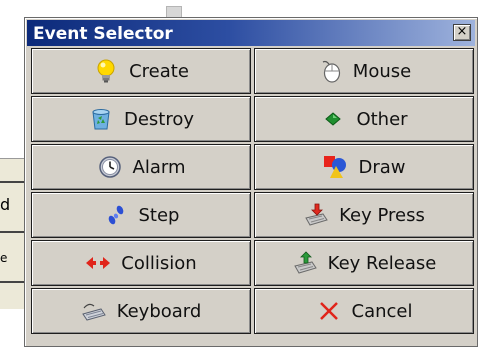 Image resolution: width=482 pixels, height=349 pixels. What do you see at coordinates (316, 214) in the screenshot?
I see `keyboard-press-icon` at bounding box center [316, 214].